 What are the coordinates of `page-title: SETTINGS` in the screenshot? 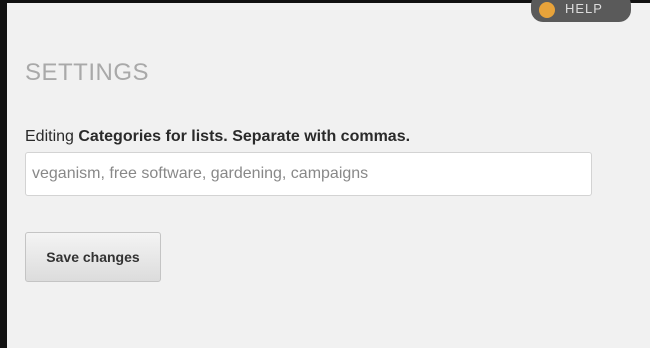 It's located at (87, 72).